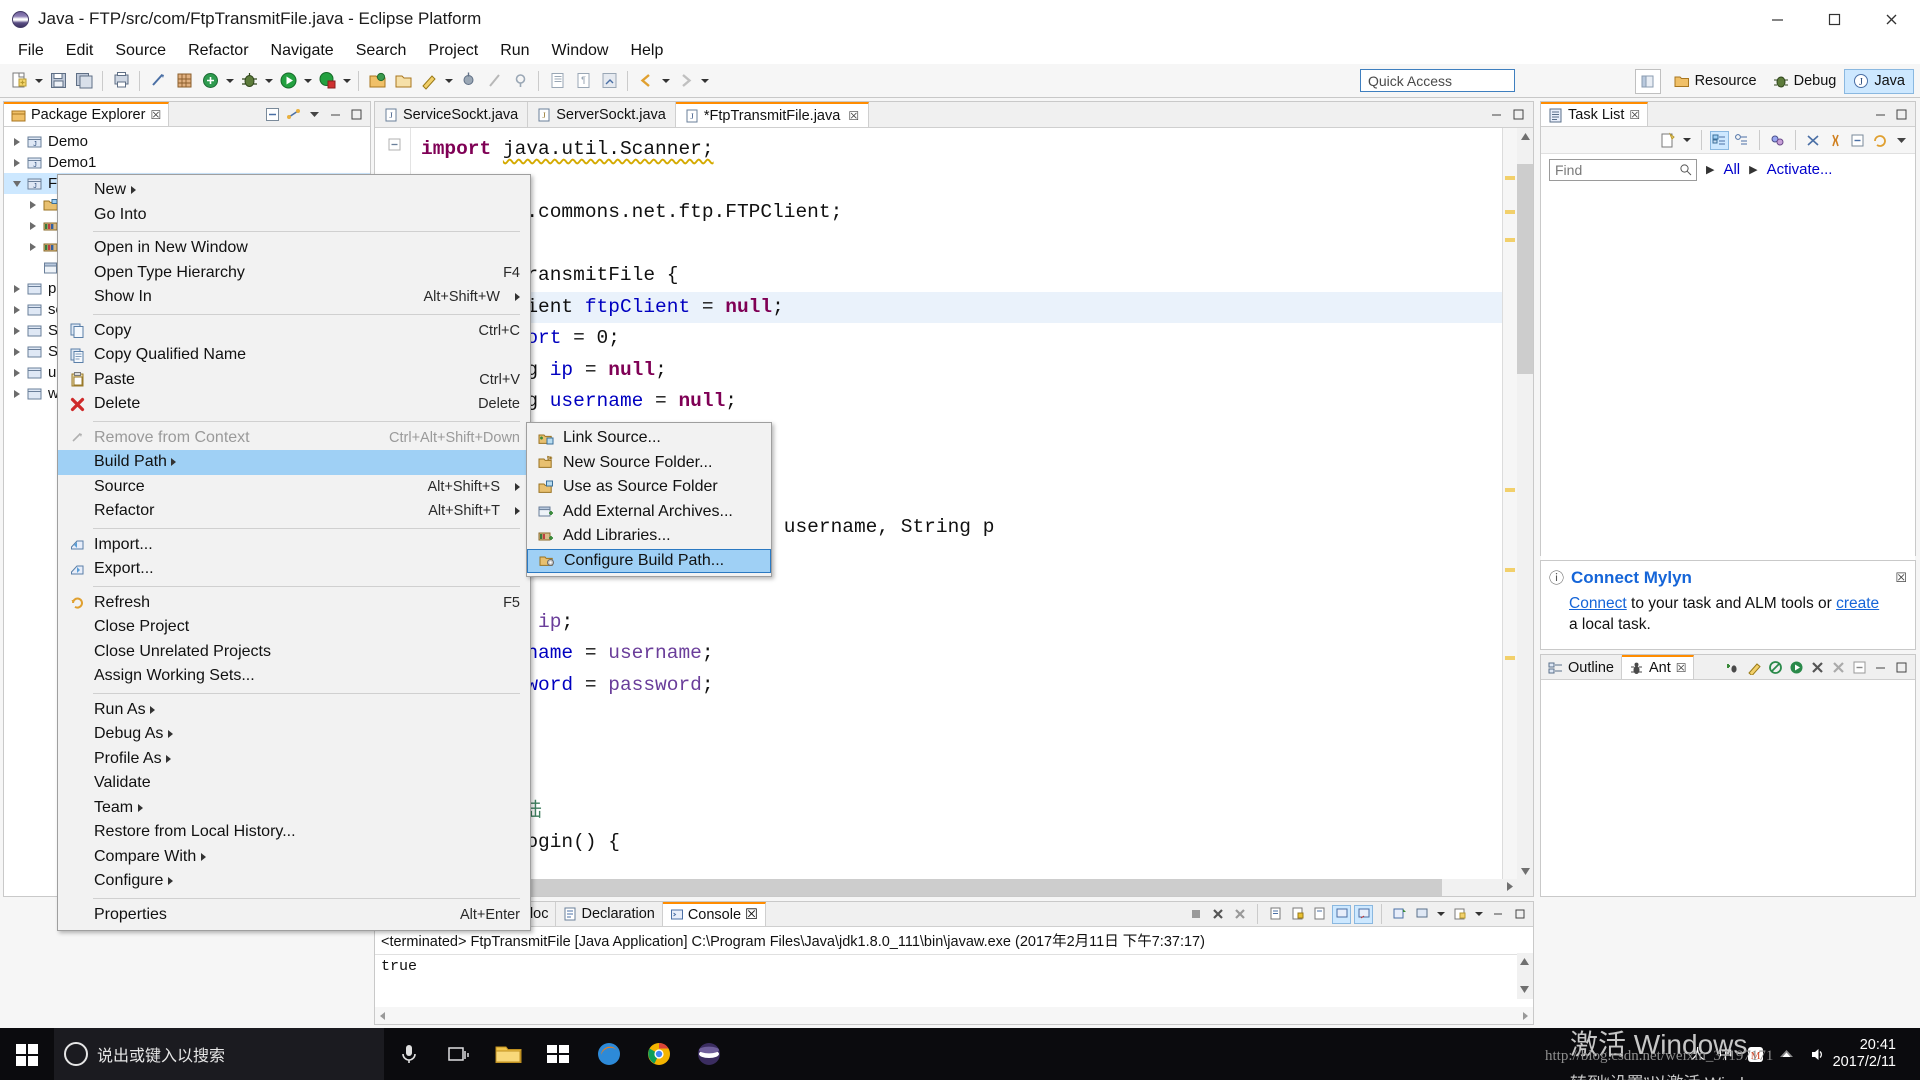  I want to click on context-menu-item-source: Source Alt+Shift+S, so click(294, 487).